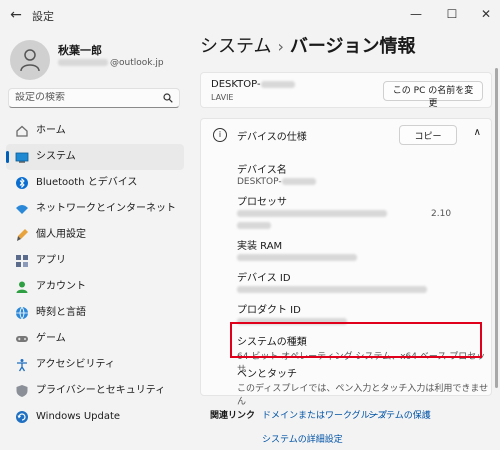  I want to click on nav-item-home: ホーム, so click(95, 131).